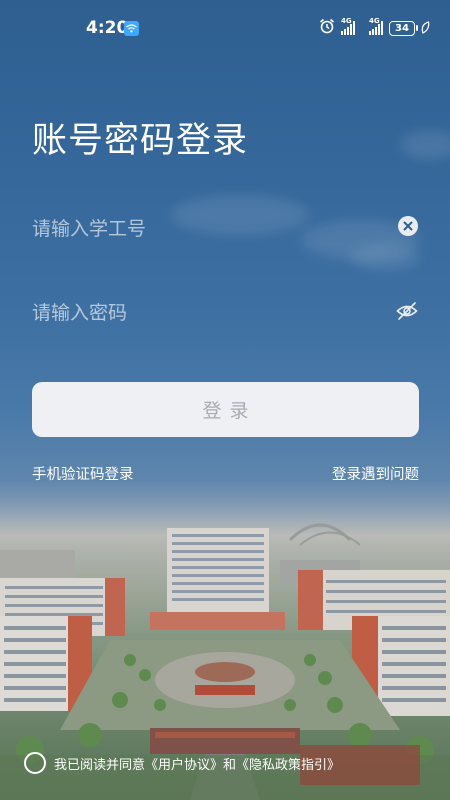 This screenshot has width=450, height=800. Describe the element at coordinates (230, 765) in the screenshot. I see `agreement-conjunction: 和` at that location.